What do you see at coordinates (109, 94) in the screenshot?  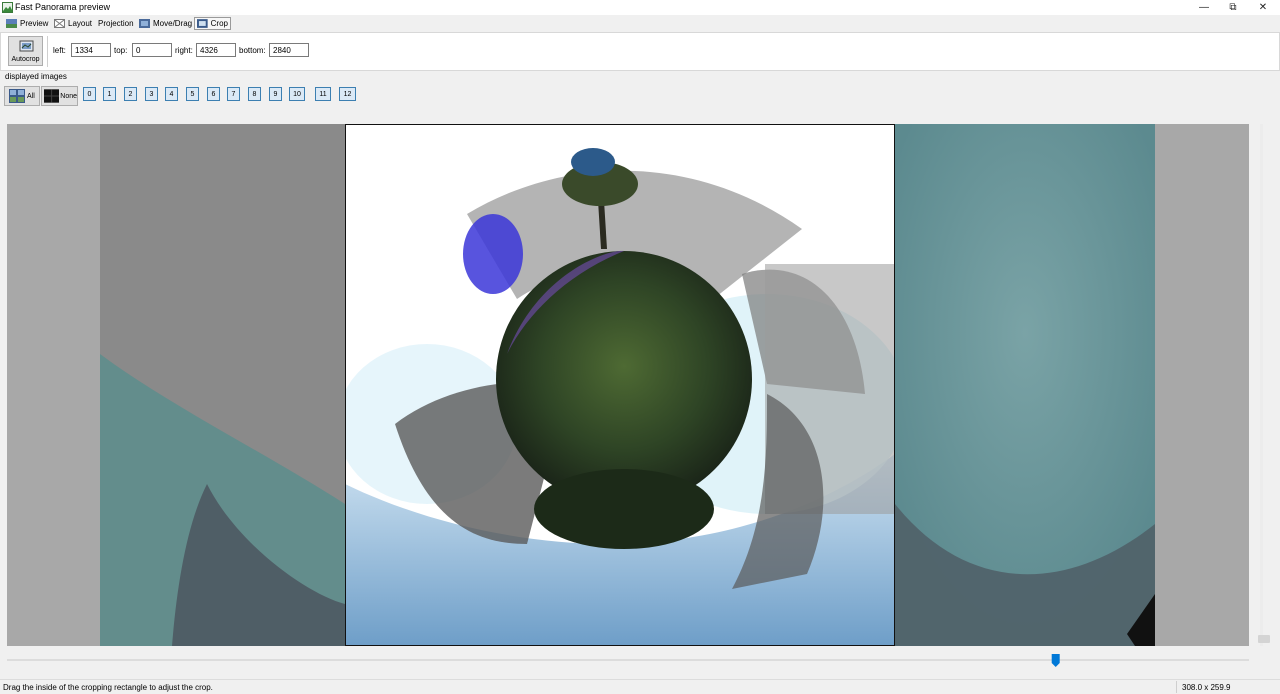 I see `image-toggle-1: 1` at bounding box center [109, 94].